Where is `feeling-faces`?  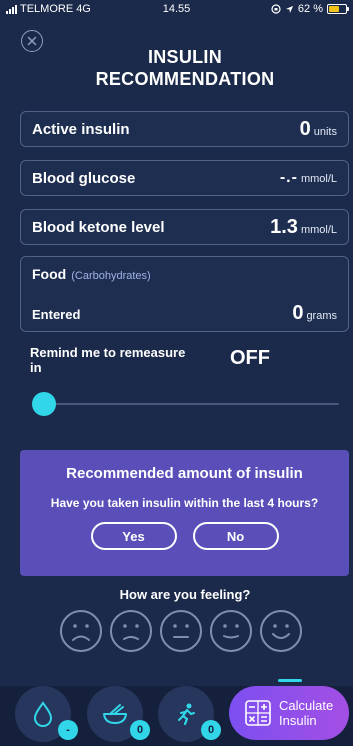 feeling-faces is located at coordinates (181, 631).